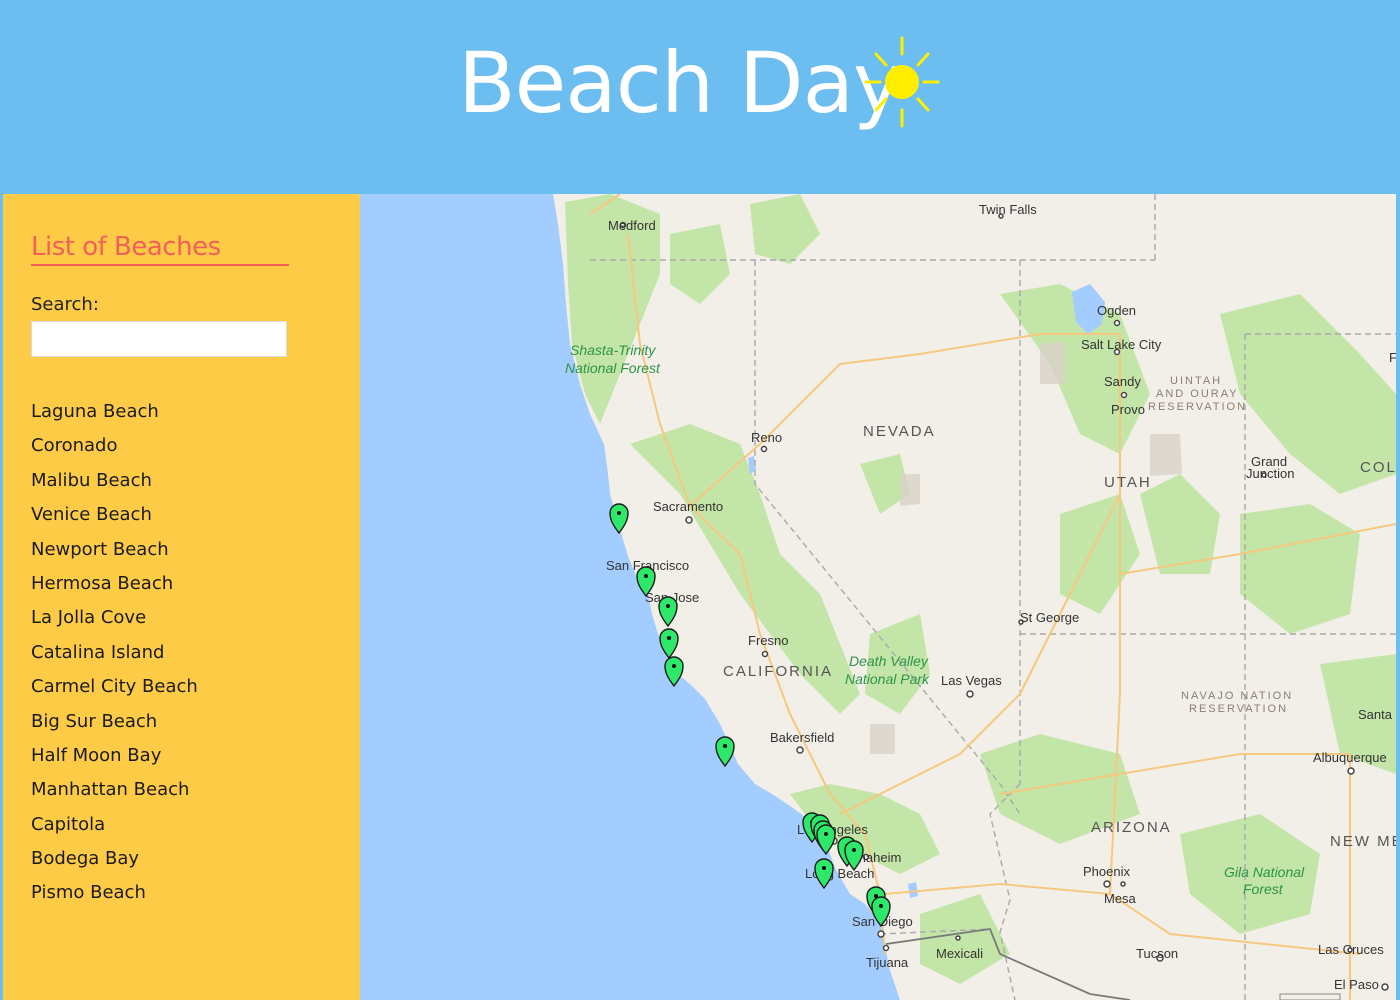  I want to click on beach-list-item: Newport Beach, so click(114, 550).